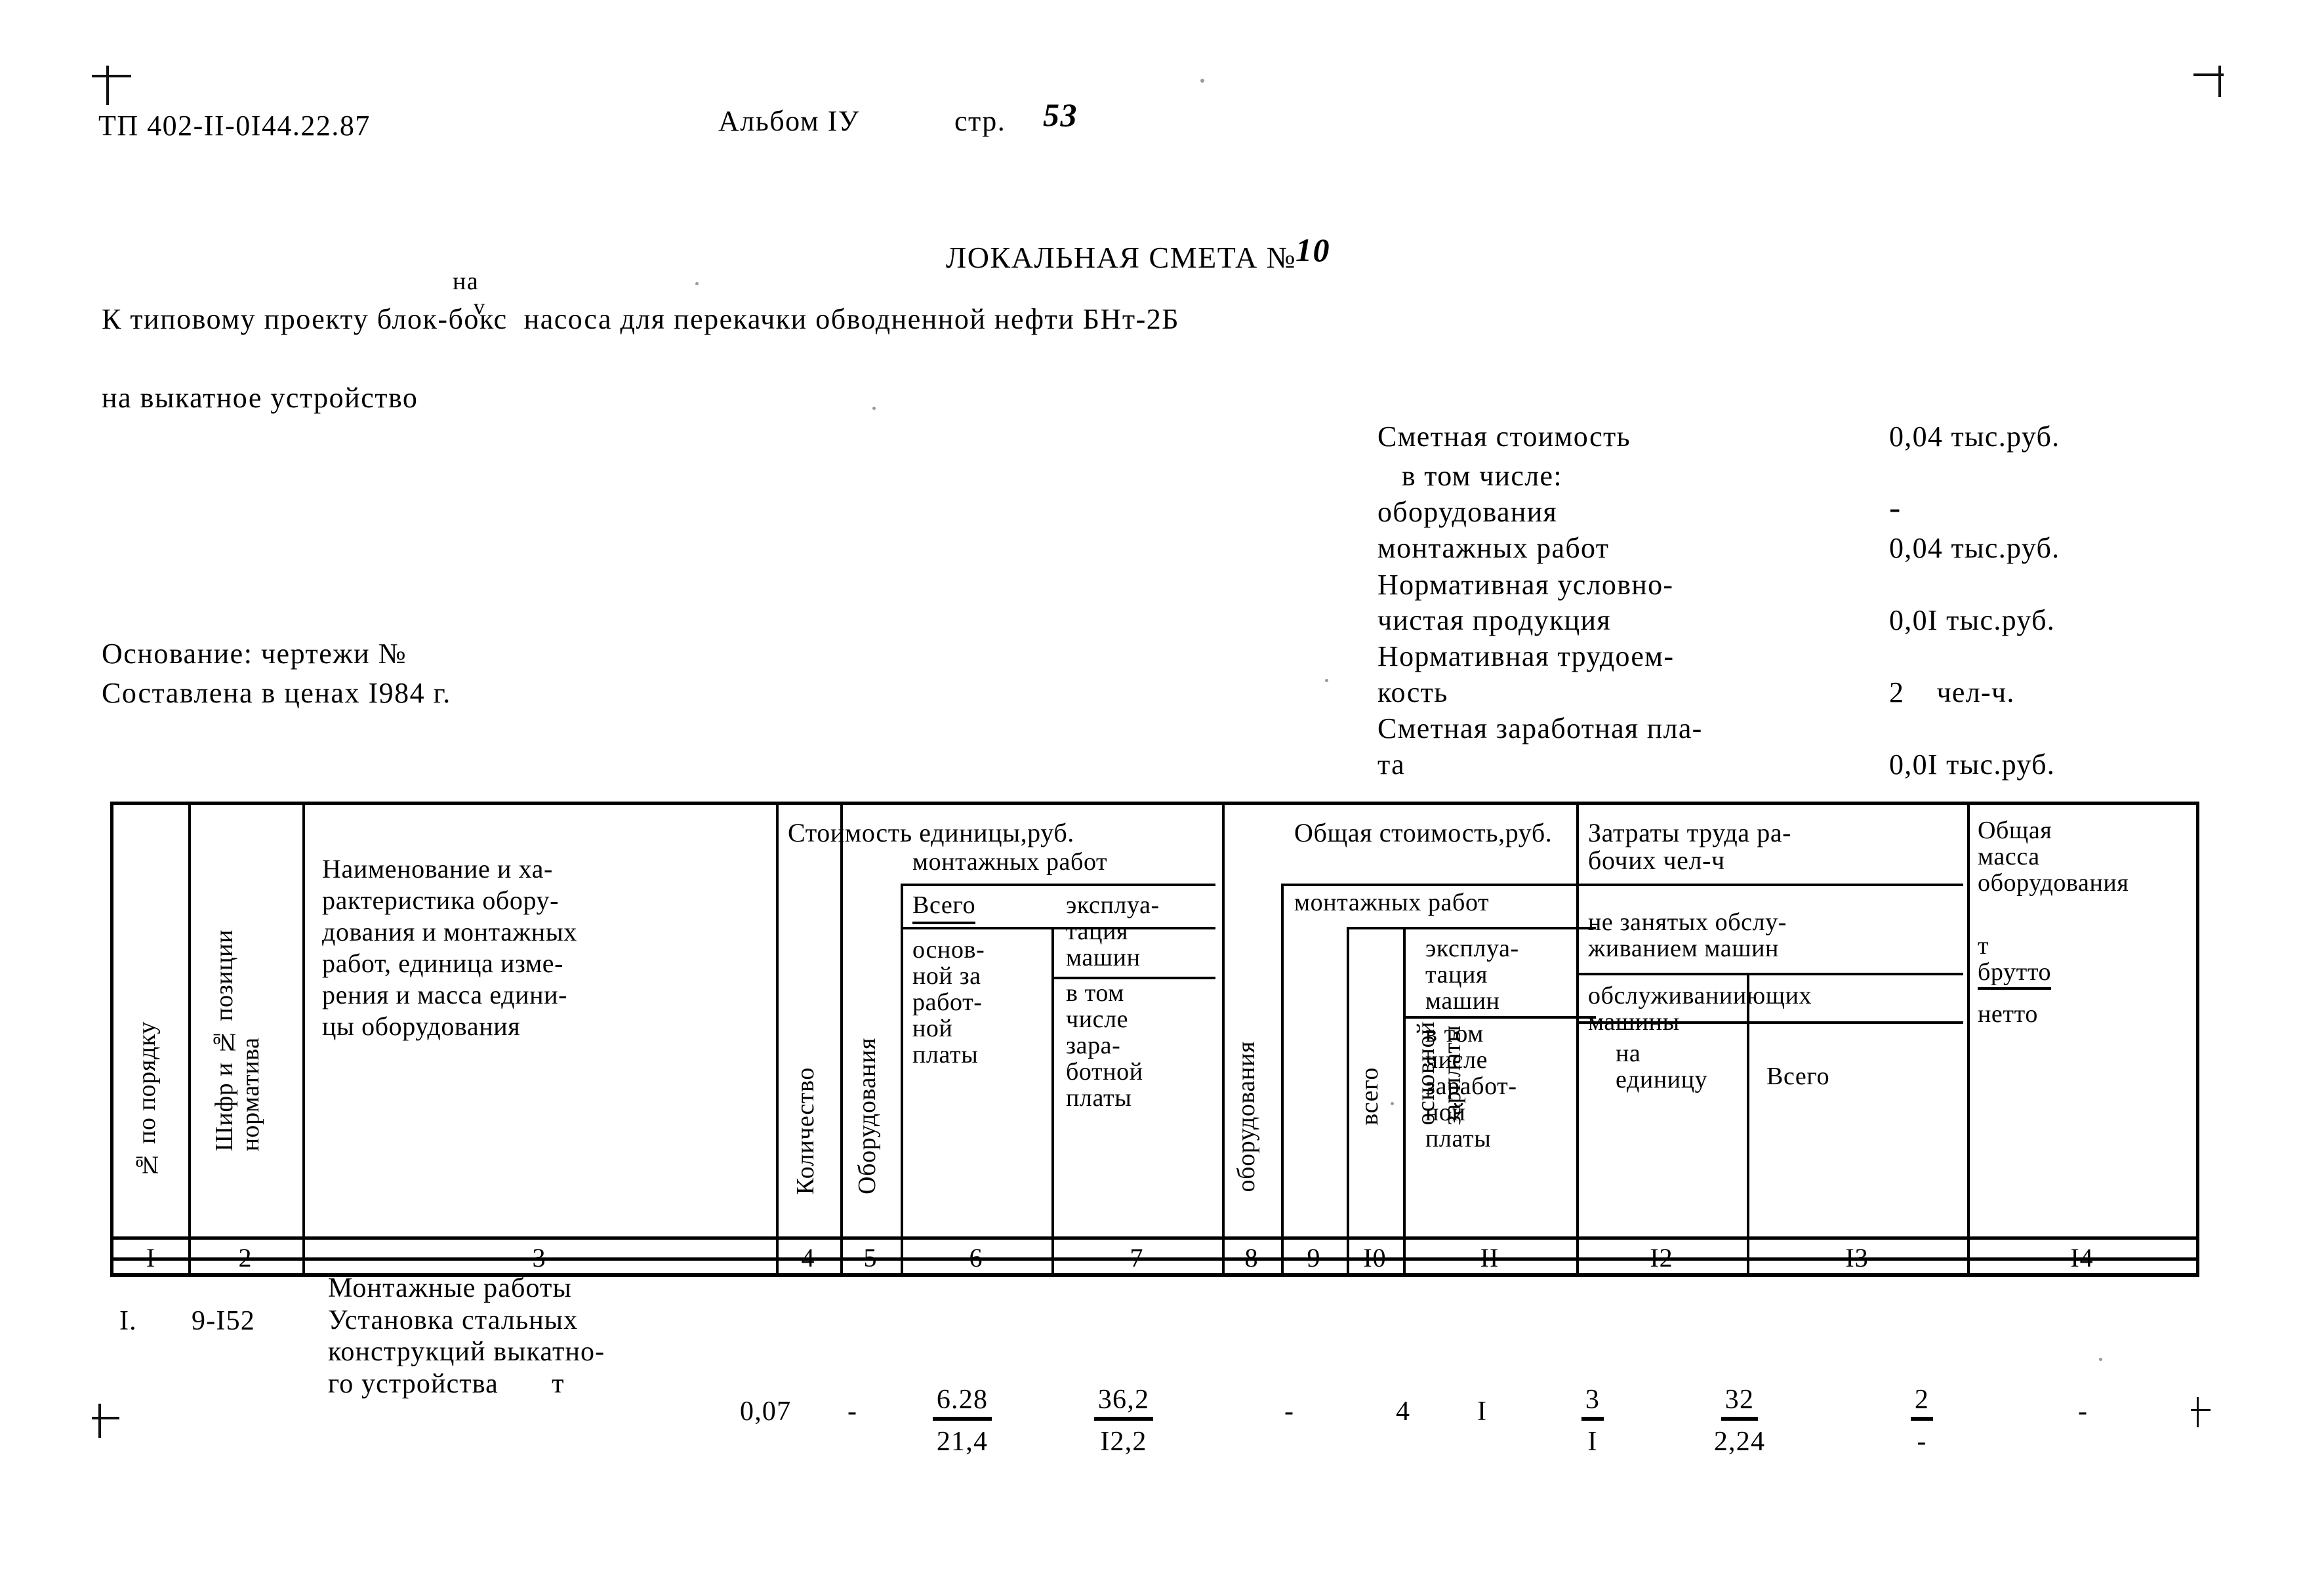 Image resolution: width=2324 pixels, height=1588 pixels. What do you see at coordinates (1922, 1442) in the screenshot?
I see `row-labor-total-denominator: -` at bounding box center [1922, 1442].